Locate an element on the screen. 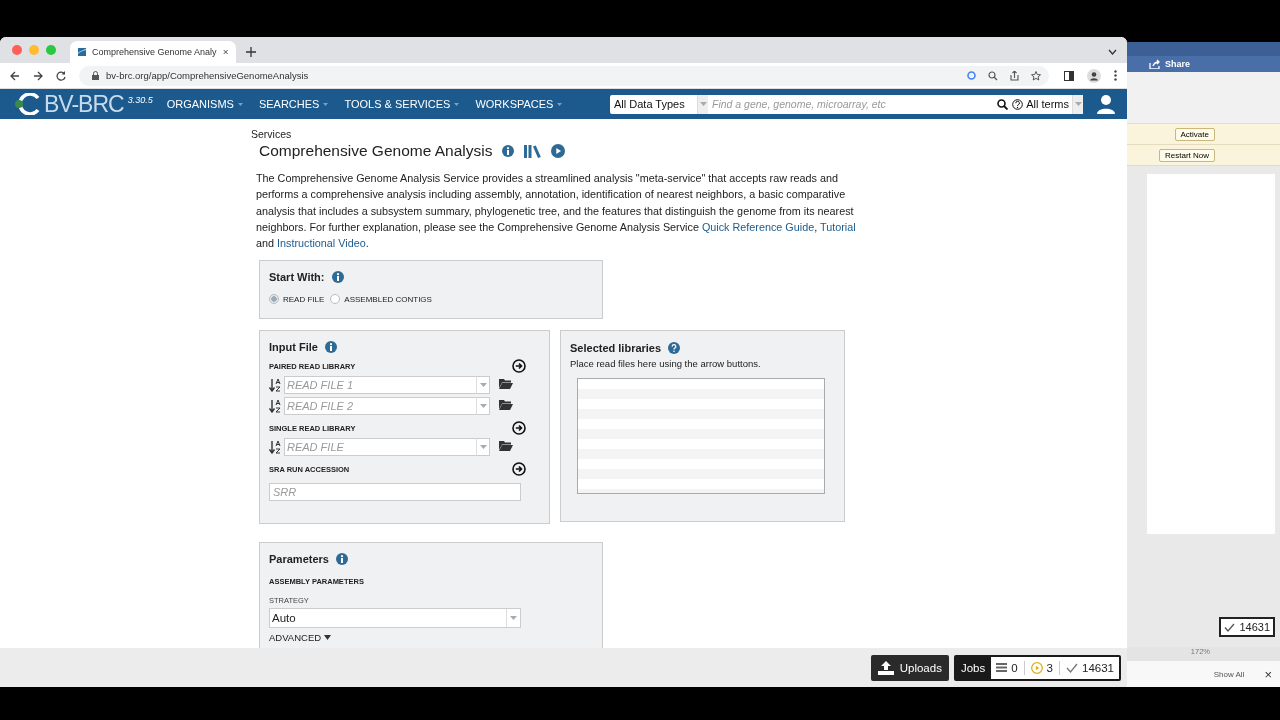 The height and width of the screenshot is (720, 1280). breadcrumb: Services is located at coordinates (561, 134).